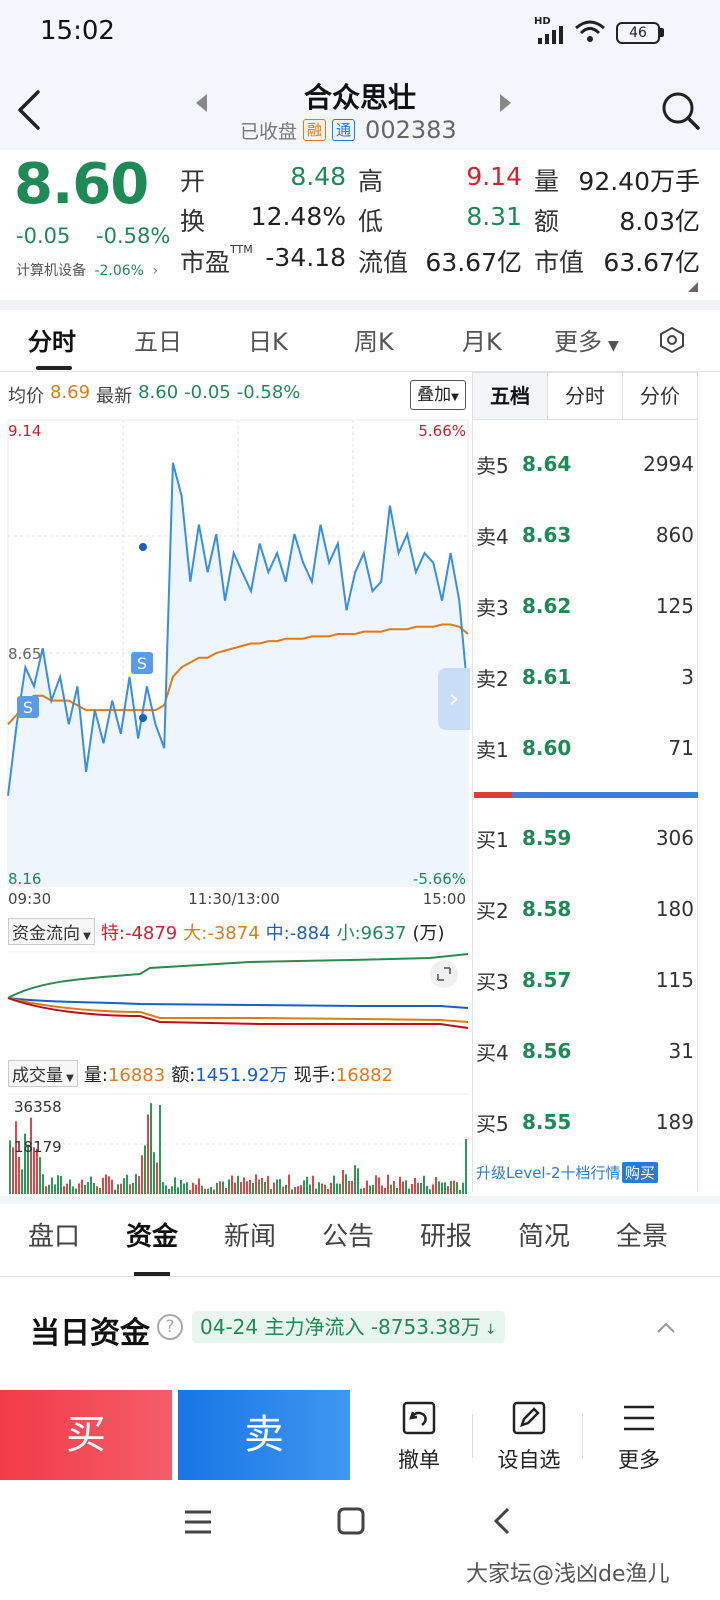  Describe the element at coordinates (183, 1075) in the screenshot. I see `amt-label: 额:` at that location.